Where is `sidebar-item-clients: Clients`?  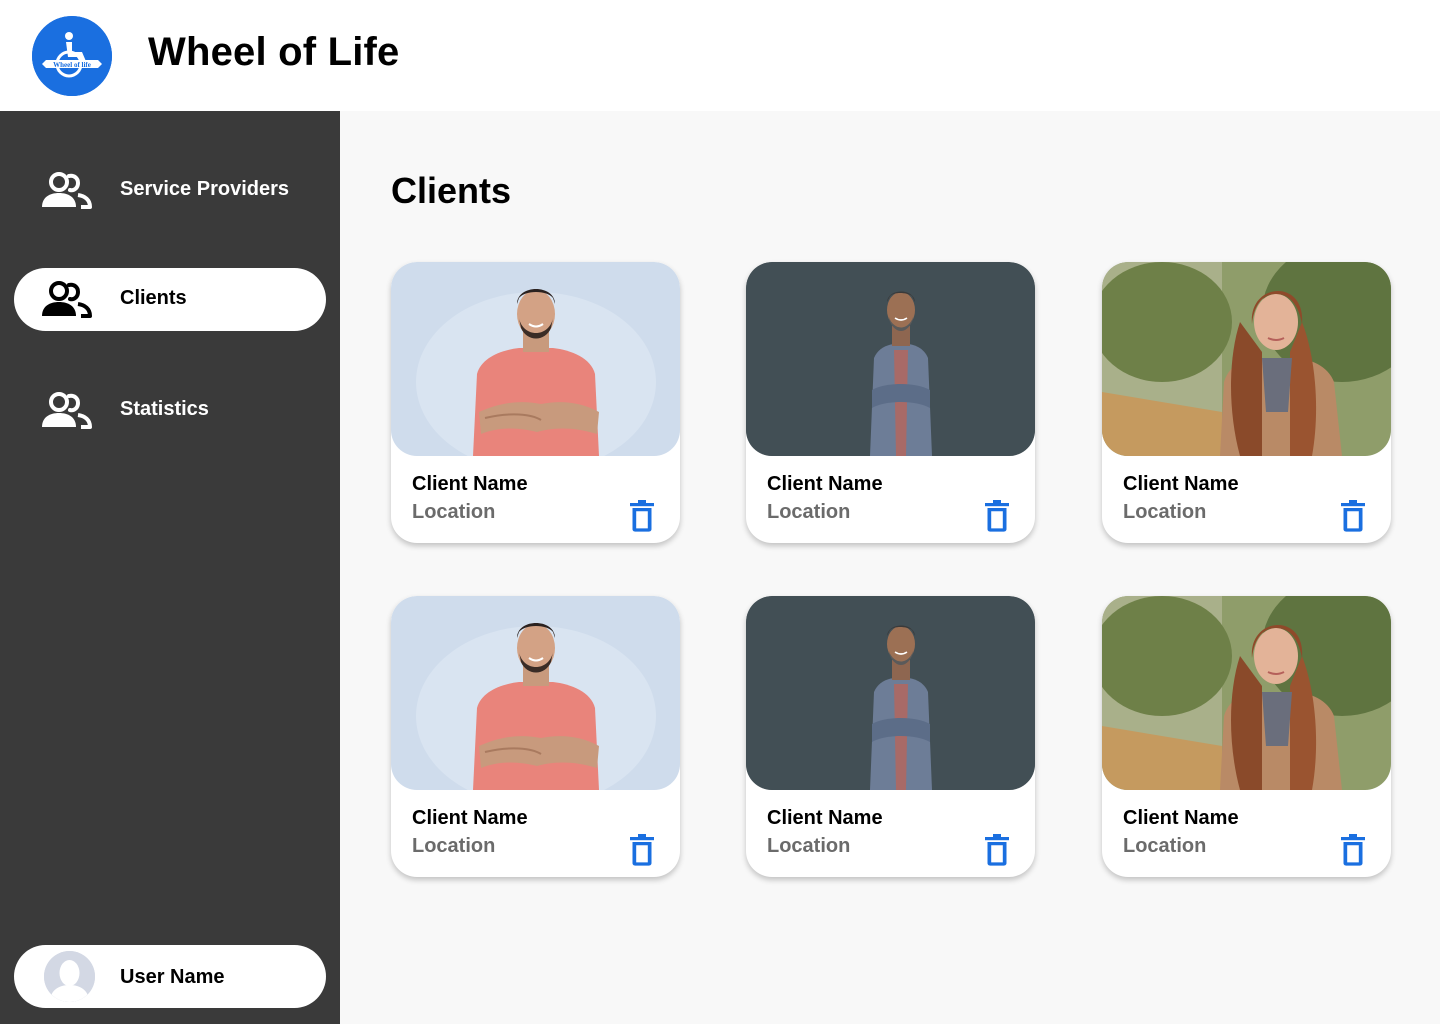
sidebar-item-clients: Clients is located at coordinates (170, 299).